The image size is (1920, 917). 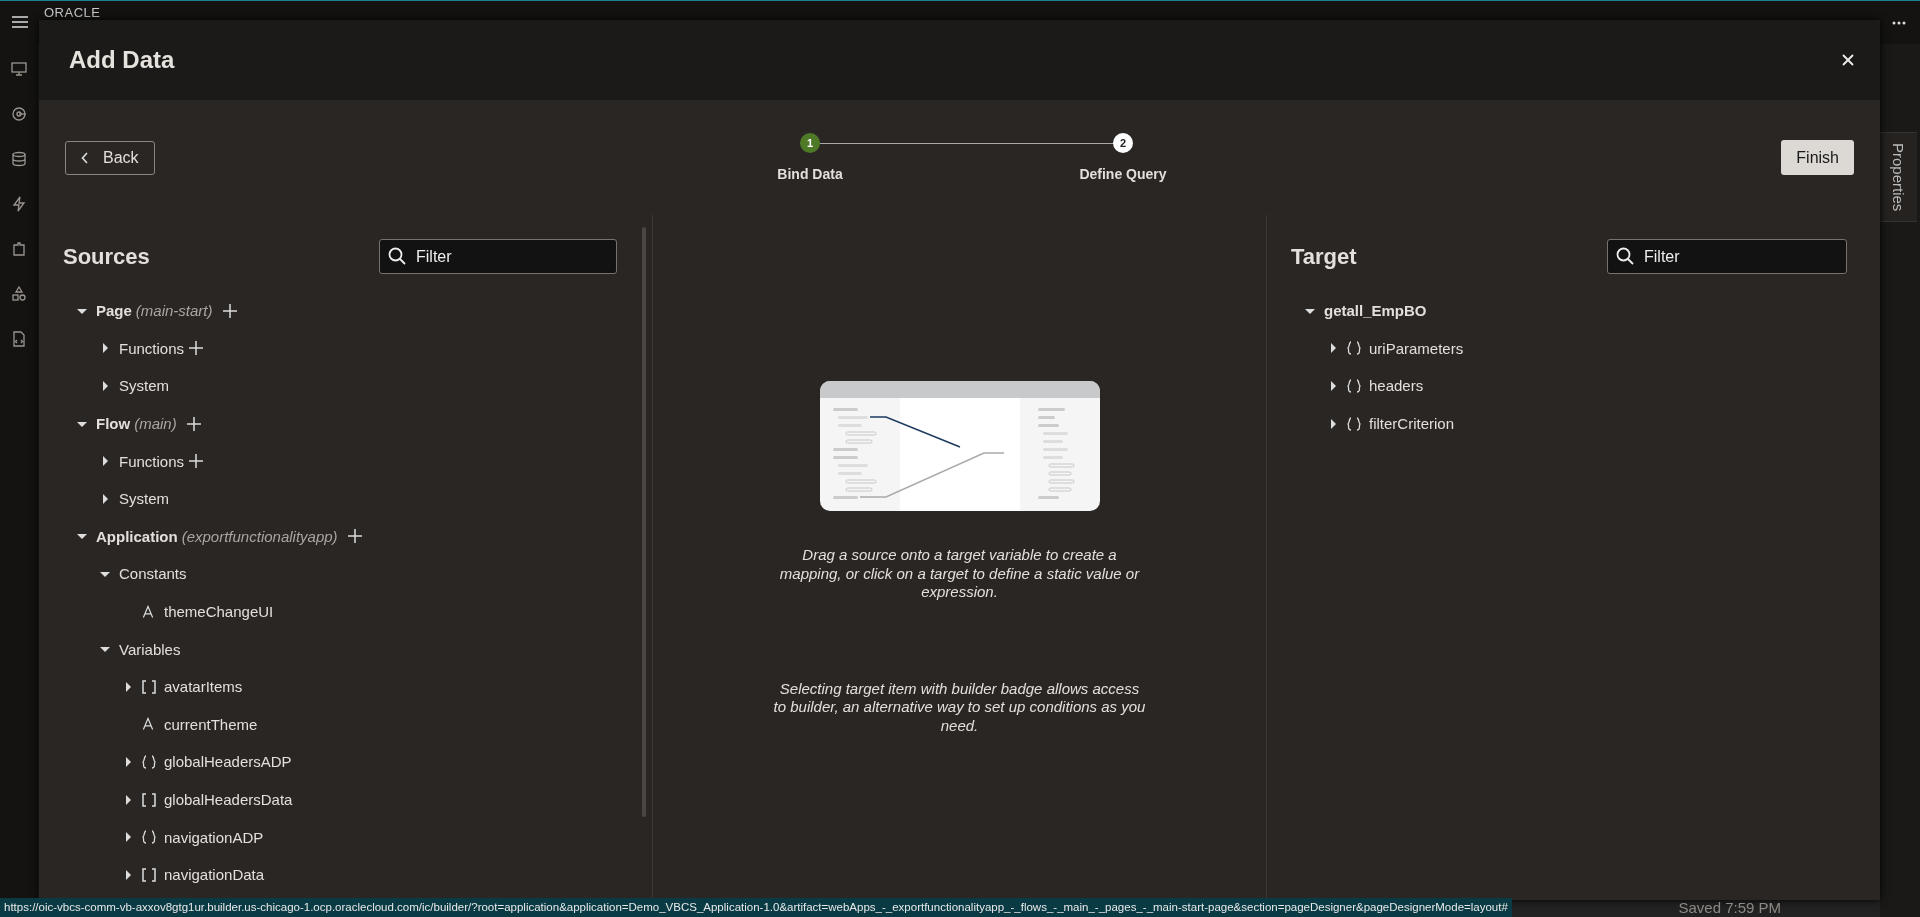 What do you see at coordinates (959, 707) in the screenshot?
I see `hint-text: Selecting target item with builder badge allows access to builder, an alternative way to set up conditions as you need.` at bounding box center [959, 707].